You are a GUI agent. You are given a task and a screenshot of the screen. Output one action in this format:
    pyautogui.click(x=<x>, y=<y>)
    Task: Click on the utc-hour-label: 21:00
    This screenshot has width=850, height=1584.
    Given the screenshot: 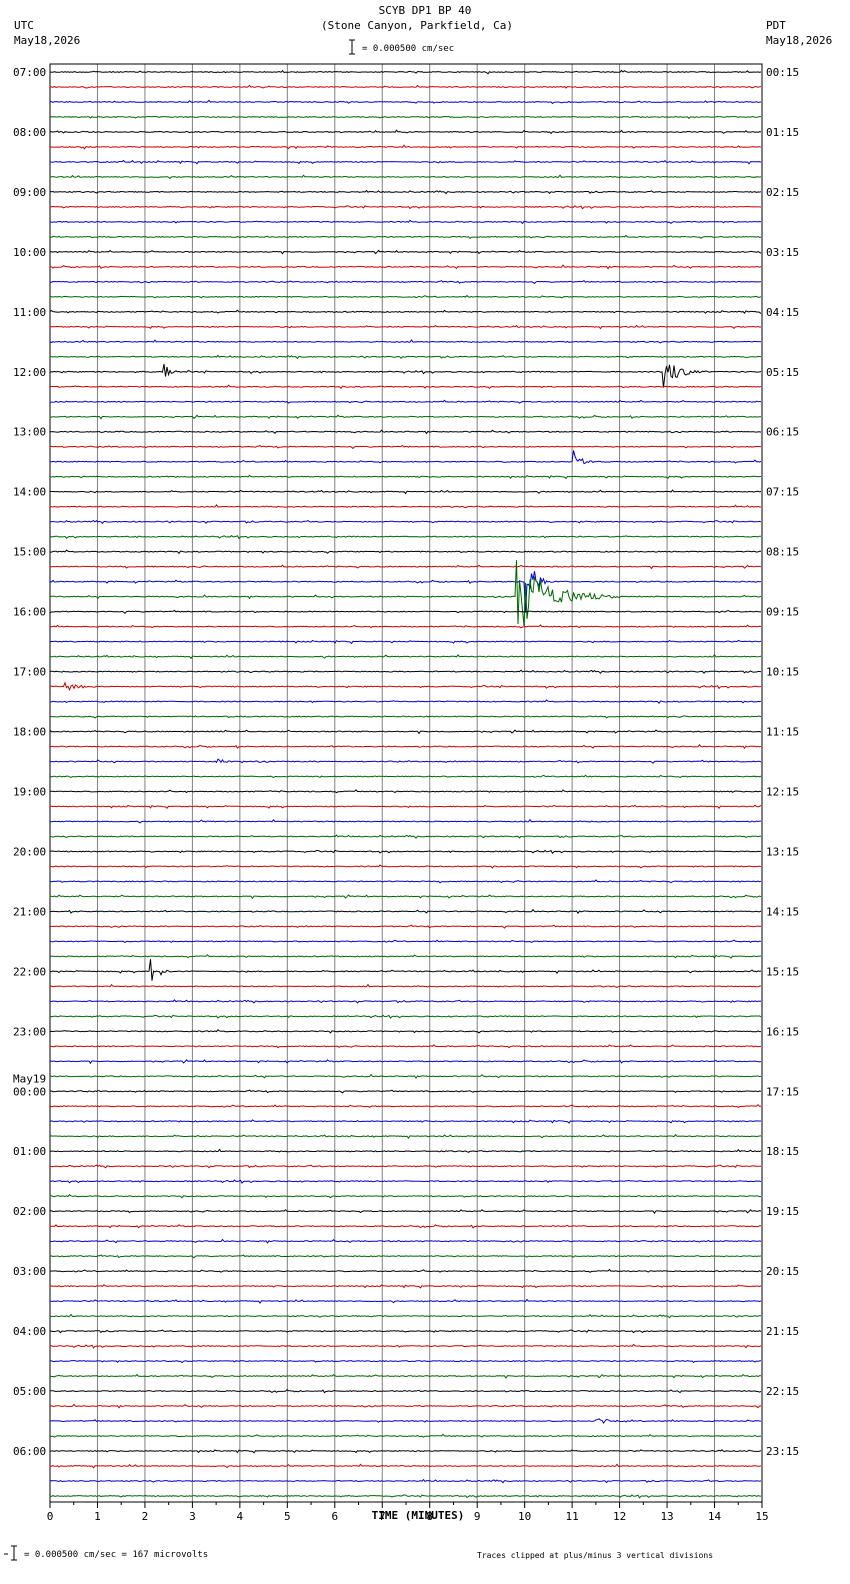 What is the action you would take?
    pyautogui.click(x=29, y=911)
    